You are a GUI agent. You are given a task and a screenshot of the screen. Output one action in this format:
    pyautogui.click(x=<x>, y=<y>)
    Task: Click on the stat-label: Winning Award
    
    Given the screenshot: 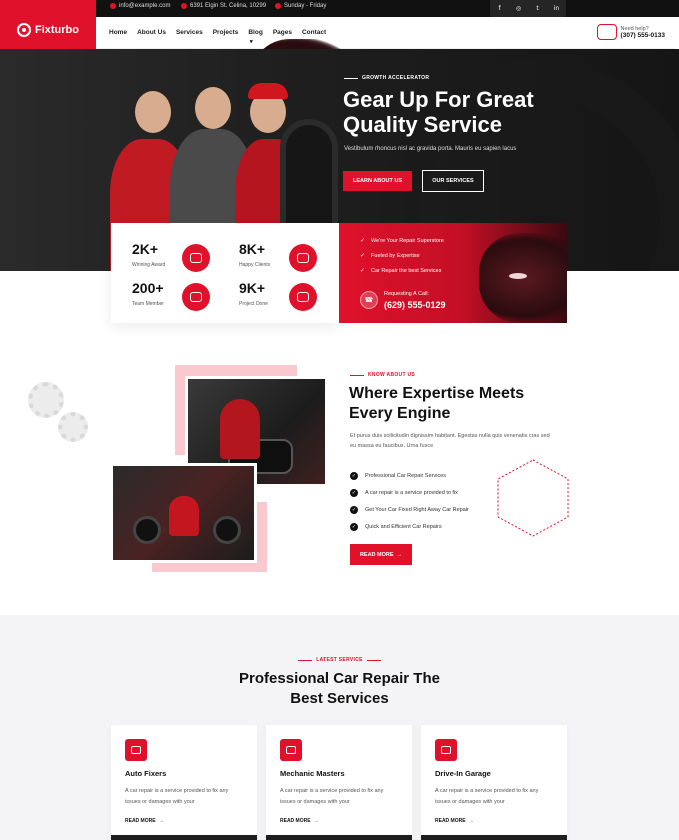 What is the action you would take?
    pyautogui.click(x=149, y=265)
    